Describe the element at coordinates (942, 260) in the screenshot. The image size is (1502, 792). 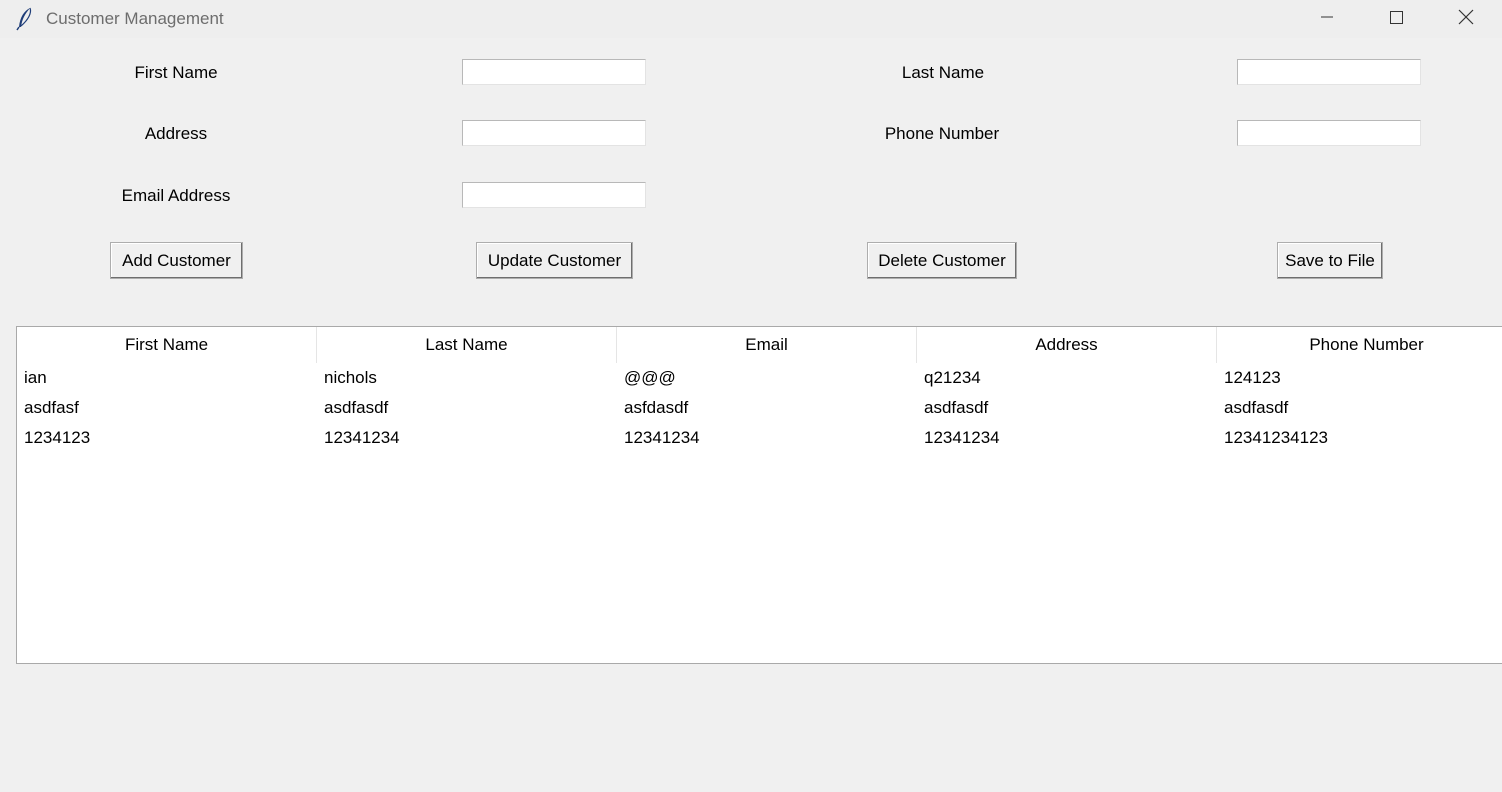
I see `delete-customer-button: Delete Customer` at that location.